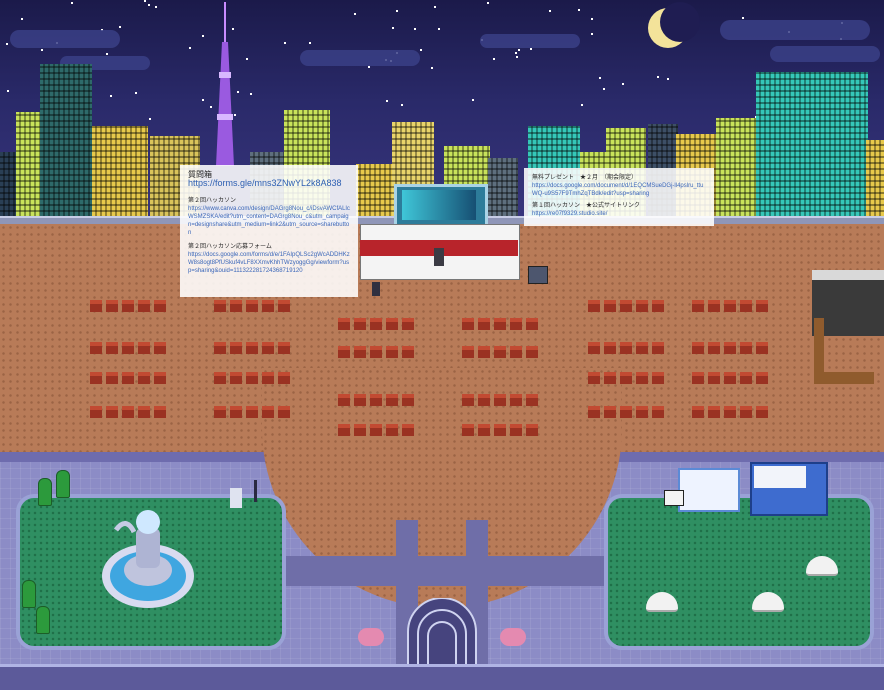 The width and height of the screenshot is (884, 690). I want to click on vending-machine, so click(236, 498).